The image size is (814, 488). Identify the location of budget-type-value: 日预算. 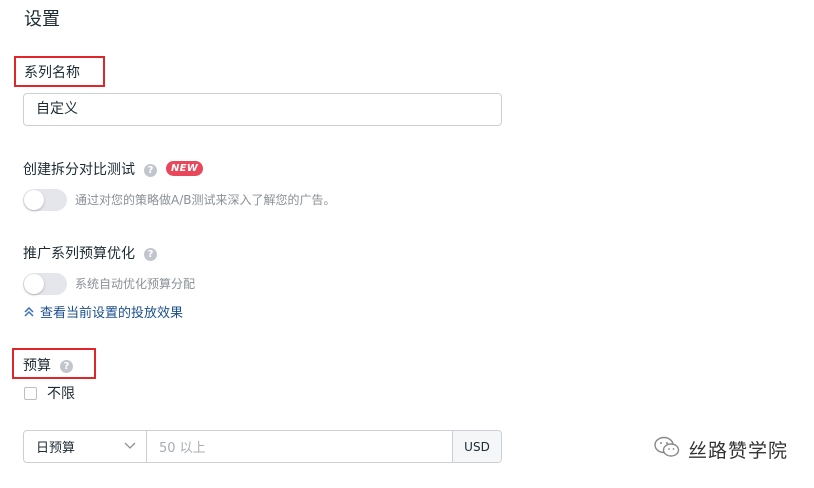
(56, 448).